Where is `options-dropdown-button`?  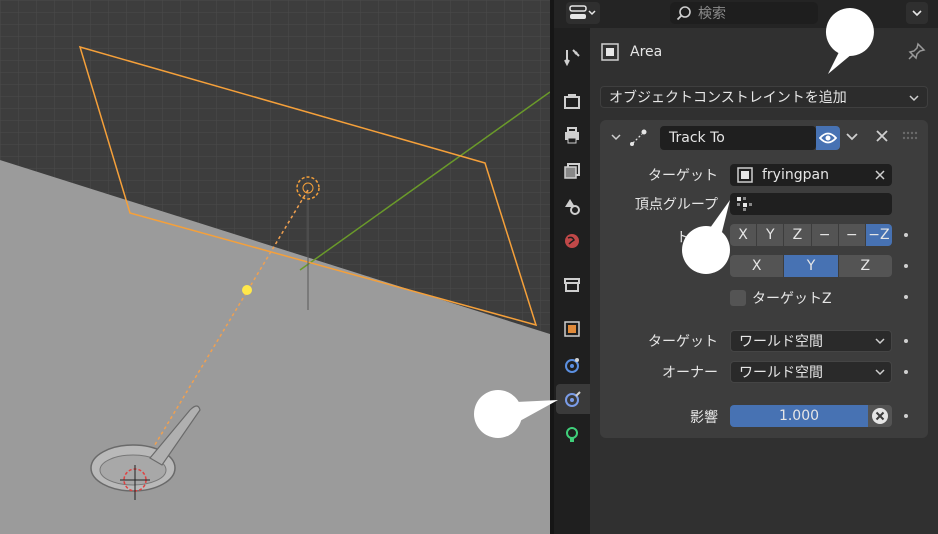
options-dropdown-button is located at coordinates (917, 13).